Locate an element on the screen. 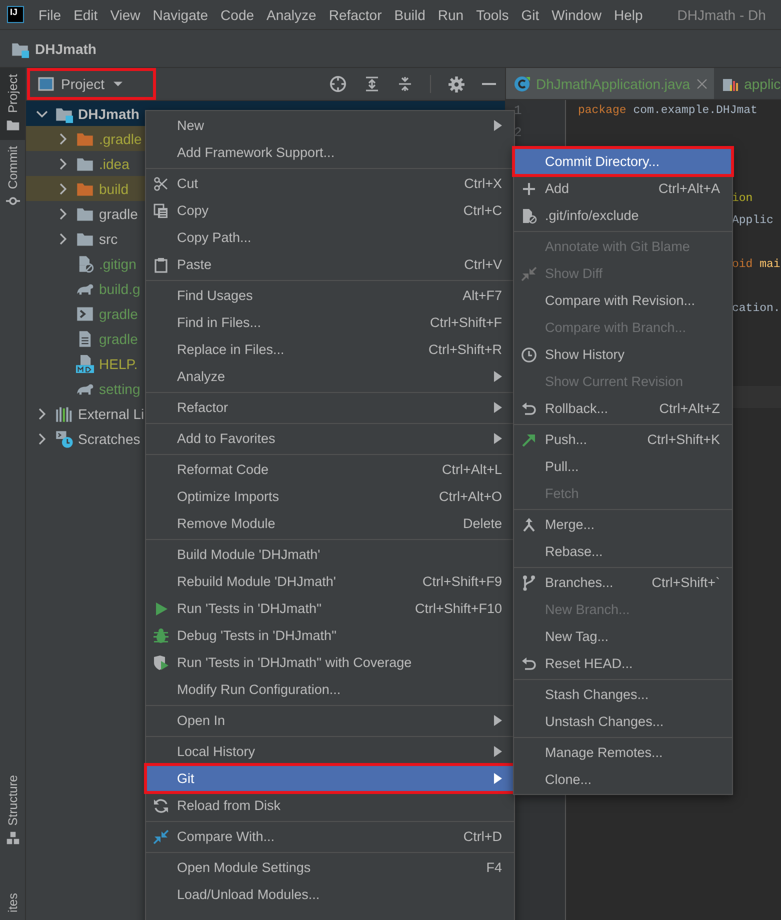 The width and height of the screenshot is (781, 920). app-logo: IJ is located at coordinates (15, 14).